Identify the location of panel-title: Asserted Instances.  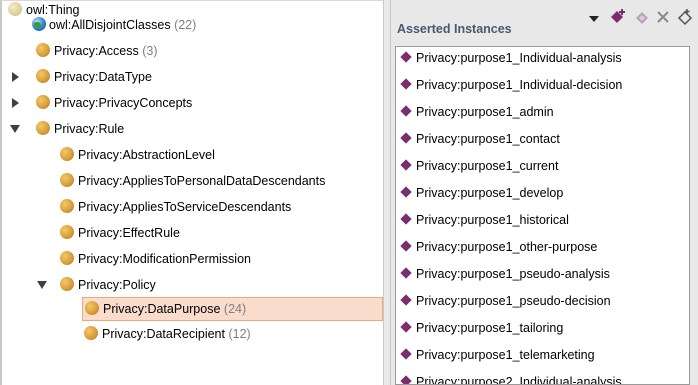
(454, 29).